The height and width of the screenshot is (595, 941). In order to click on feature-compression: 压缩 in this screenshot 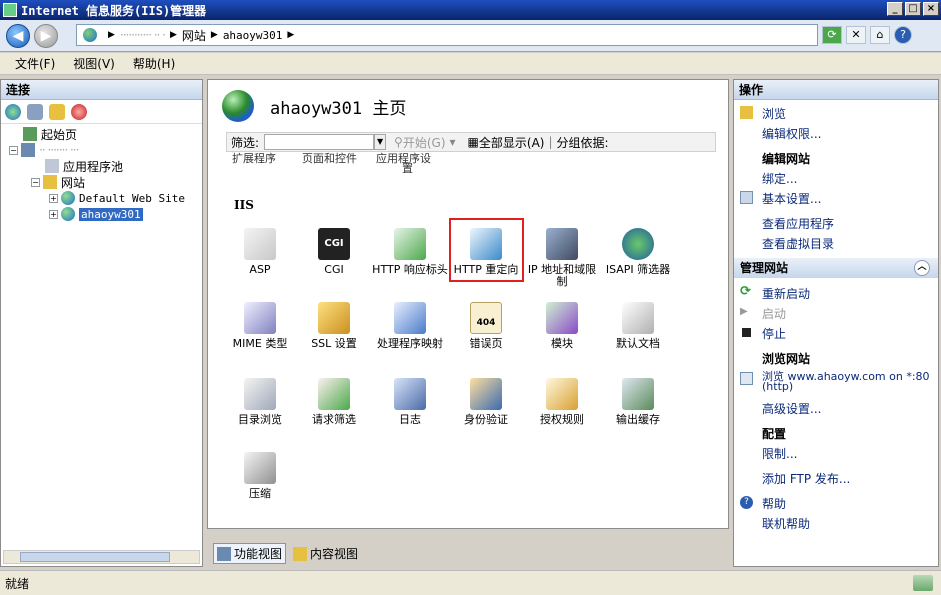, I will do `click(262, 476)`.